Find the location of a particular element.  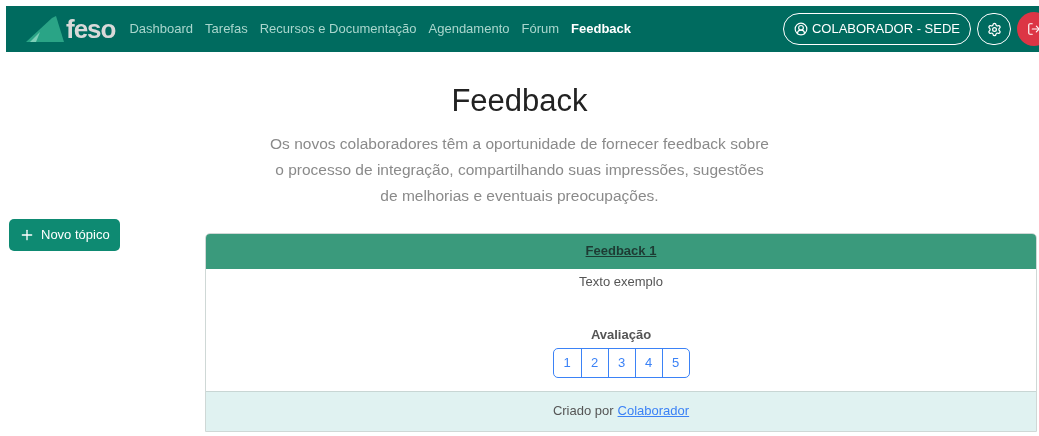

new-topic-button: Novo tópico is located at coordinates (64, 234).